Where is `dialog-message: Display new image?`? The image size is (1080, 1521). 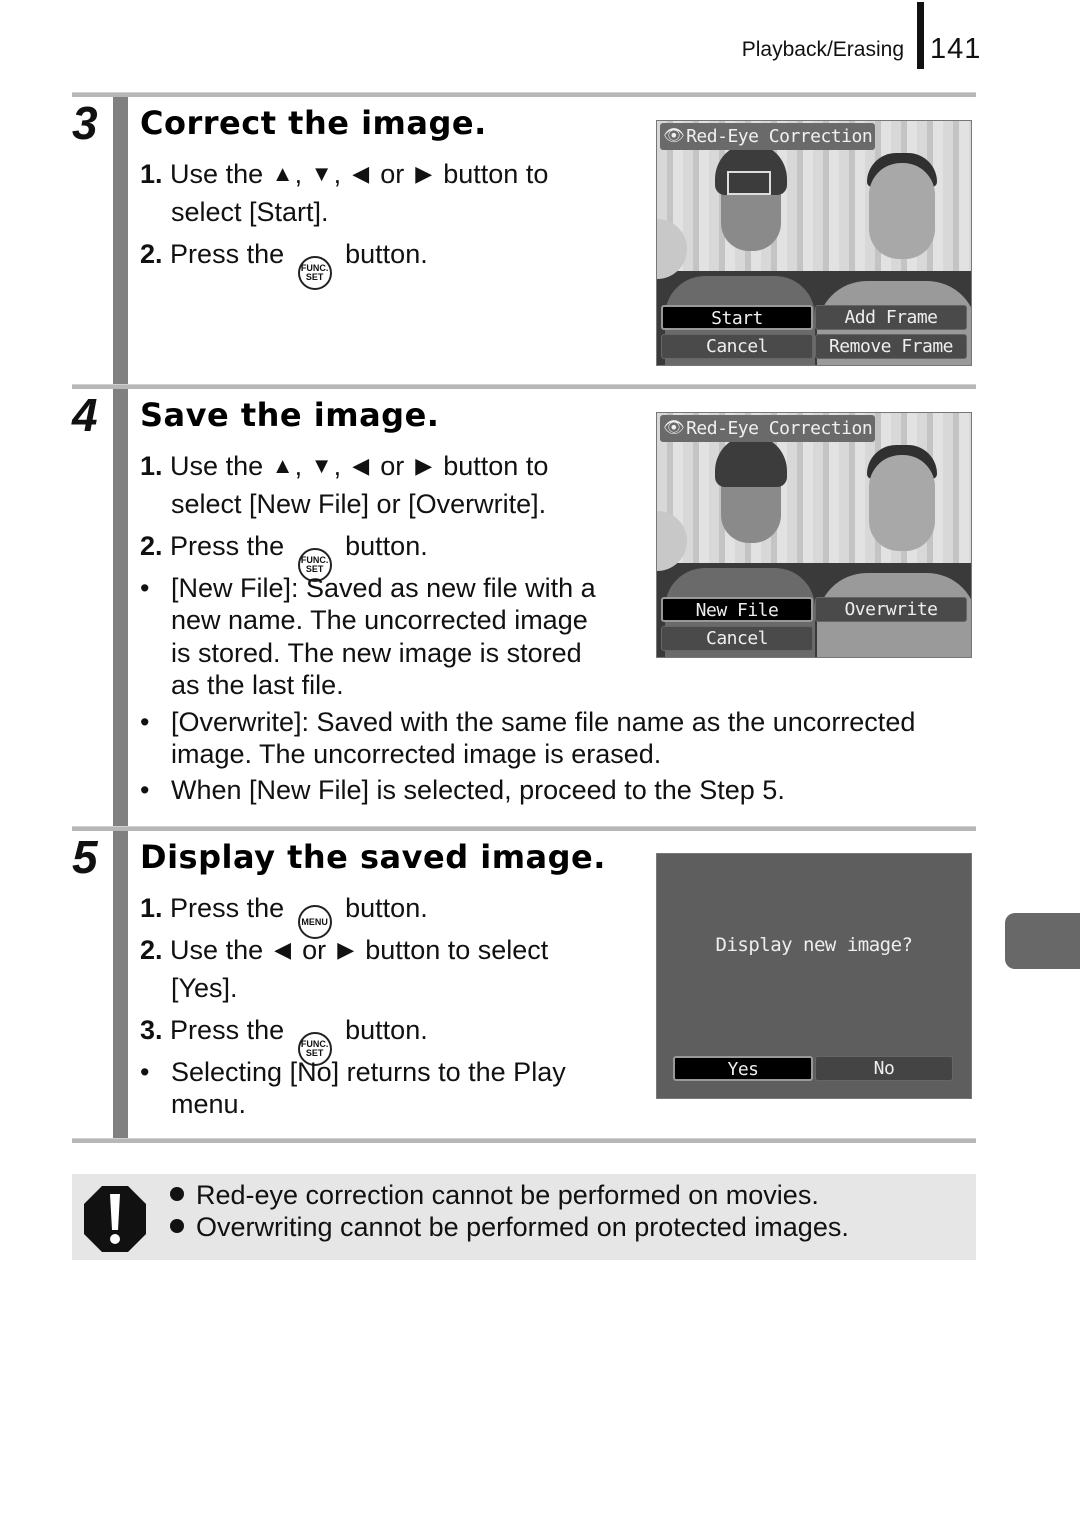
dialog-message: Display new image? is located at coordinates (814, 945).